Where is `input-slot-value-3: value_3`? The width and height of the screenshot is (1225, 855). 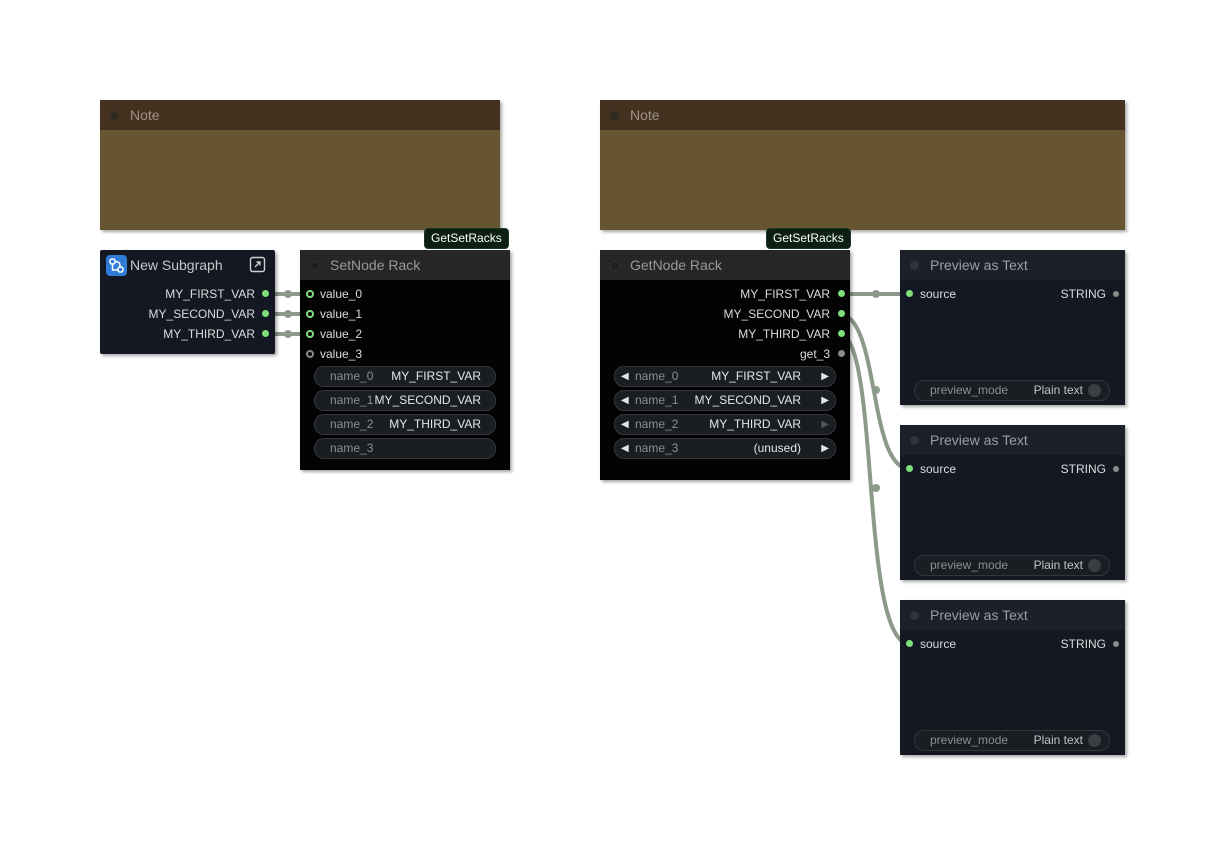 input-slot-value-3: value_3 is located at coordinates (341, 354).